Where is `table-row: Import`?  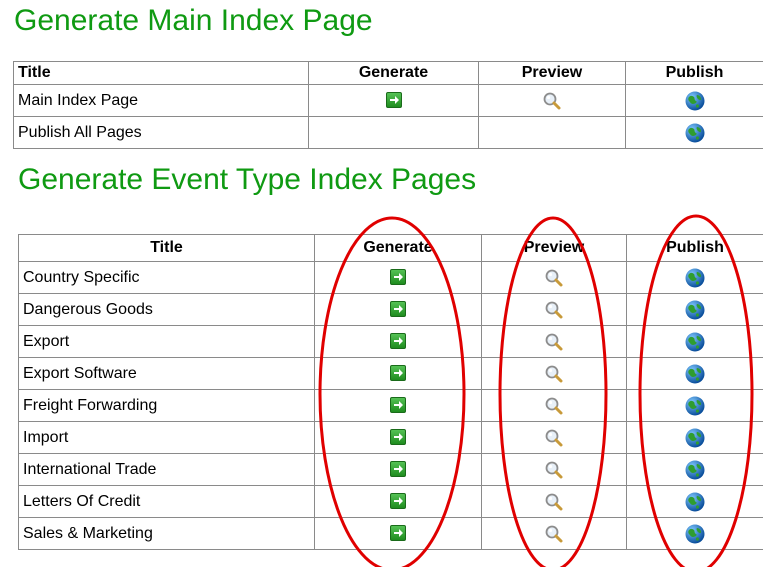
table-row: Import is located at coordinates (390, 437).